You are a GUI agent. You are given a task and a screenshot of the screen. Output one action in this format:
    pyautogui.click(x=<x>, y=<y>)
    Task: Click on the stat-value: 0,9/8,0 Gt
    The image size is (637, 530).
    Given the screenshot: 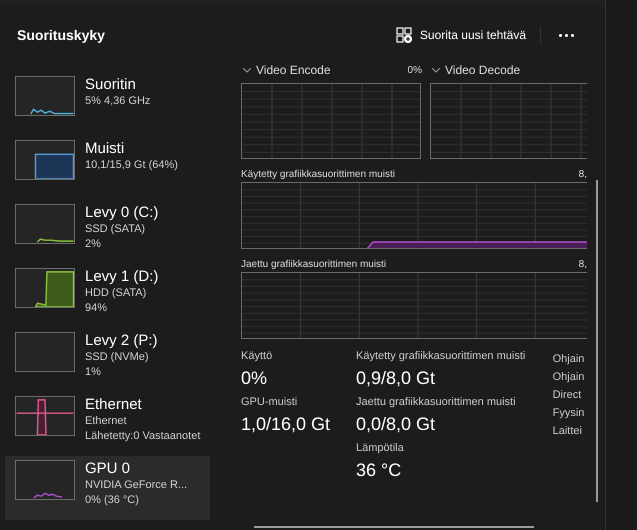 What is the action you would take?
    pyautogui.click(x=396, y=378)
    